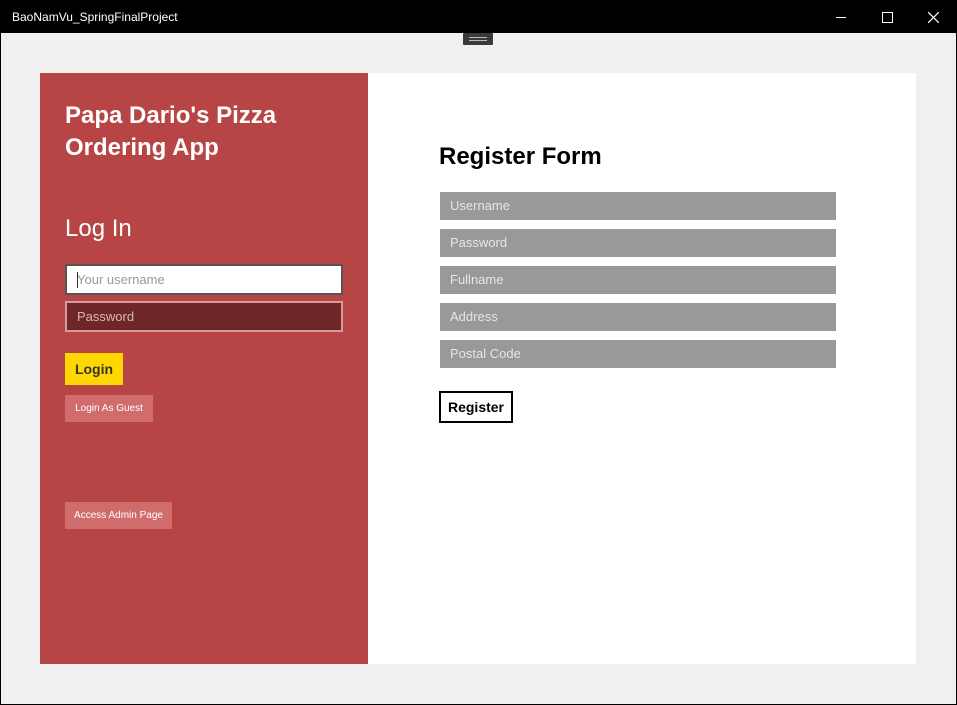  I want to click on register-postal-code-input: Postal Code, so click(638, 354).